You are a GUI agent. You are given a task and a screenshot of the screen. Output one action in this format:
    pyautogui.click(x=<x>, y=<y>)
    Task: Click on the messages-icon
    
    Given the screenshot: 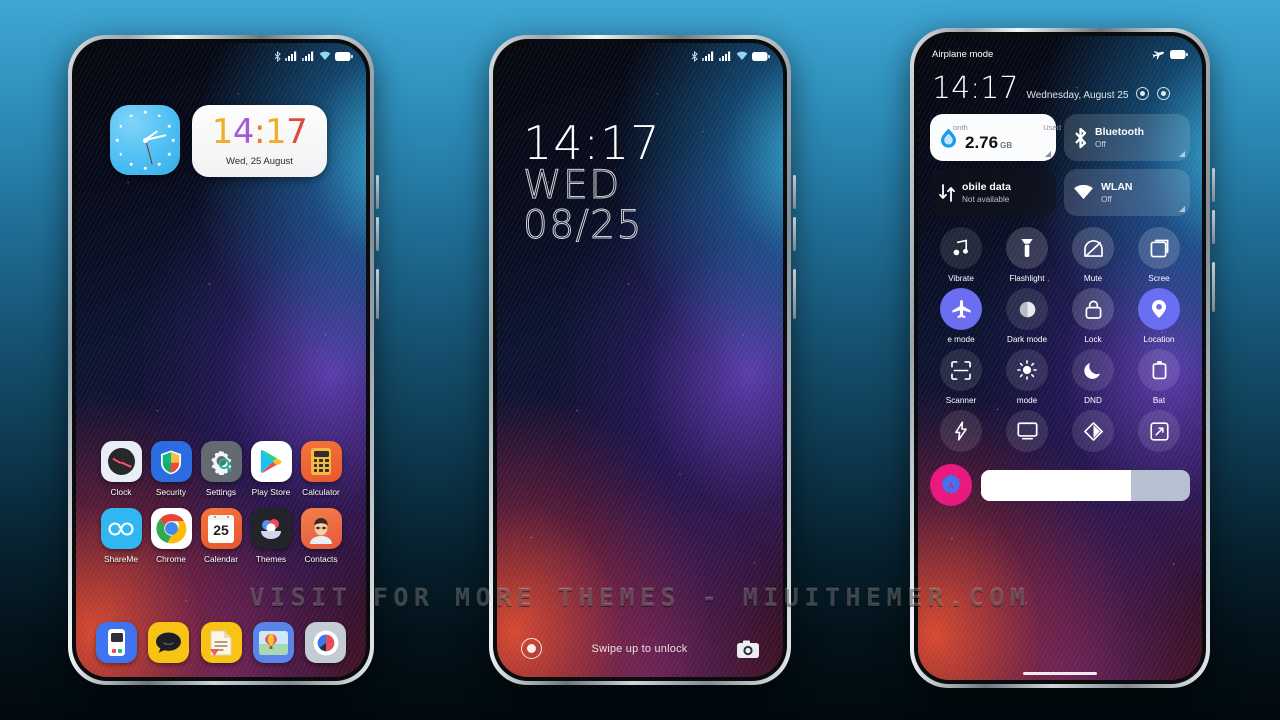 What is the action you would take?
    pyautogui.click(x=169, y=642)
    